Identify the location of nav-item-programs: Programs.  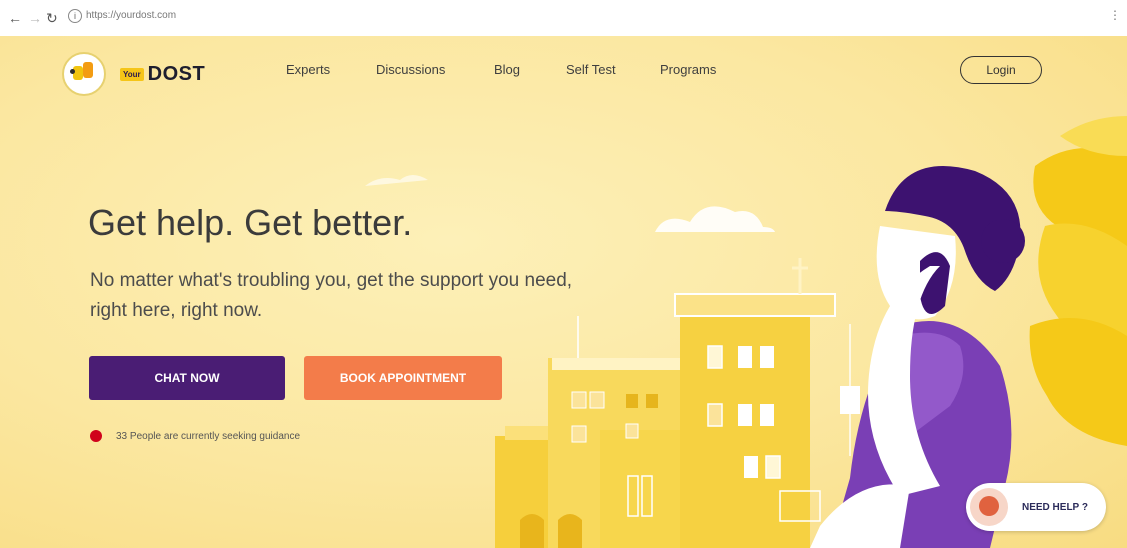
(688, 69).